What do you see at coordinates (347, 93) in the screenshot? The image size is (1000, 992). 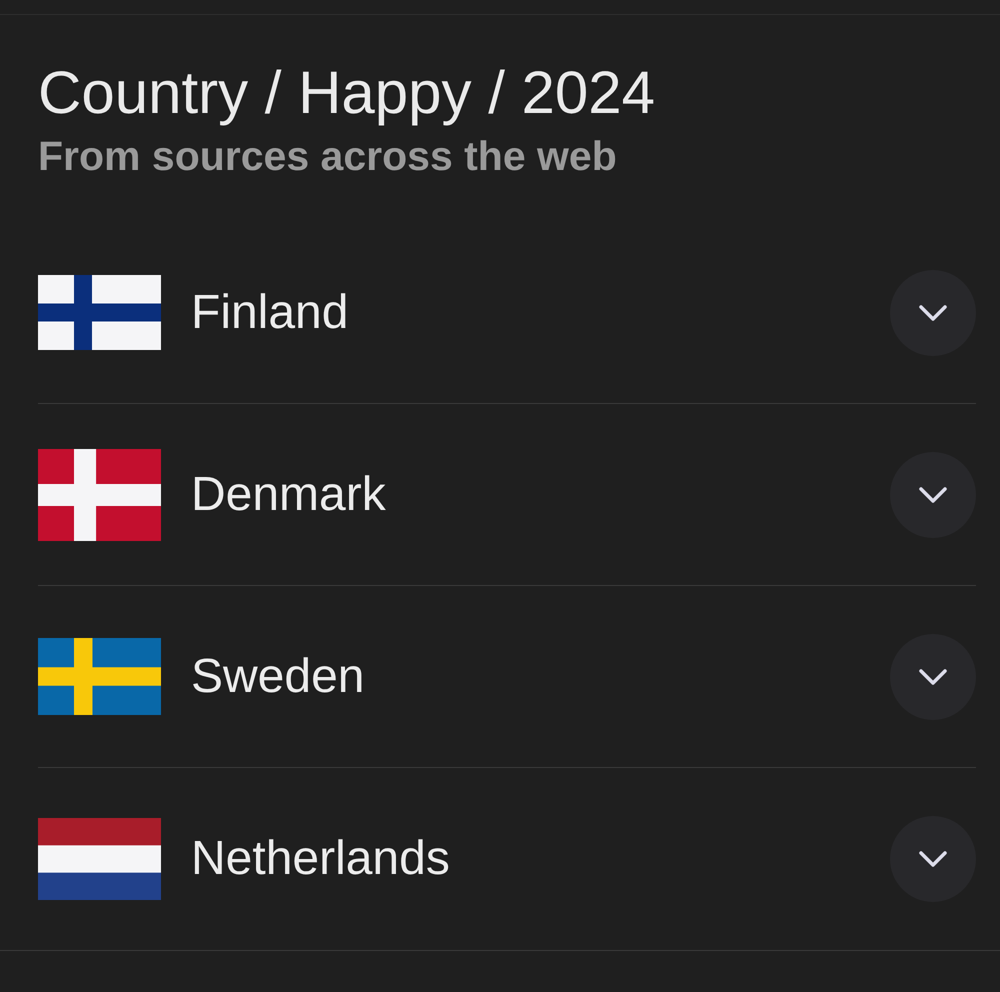 I see `page-title: Country / Happy / 2024` at bounding box center [347, 93].